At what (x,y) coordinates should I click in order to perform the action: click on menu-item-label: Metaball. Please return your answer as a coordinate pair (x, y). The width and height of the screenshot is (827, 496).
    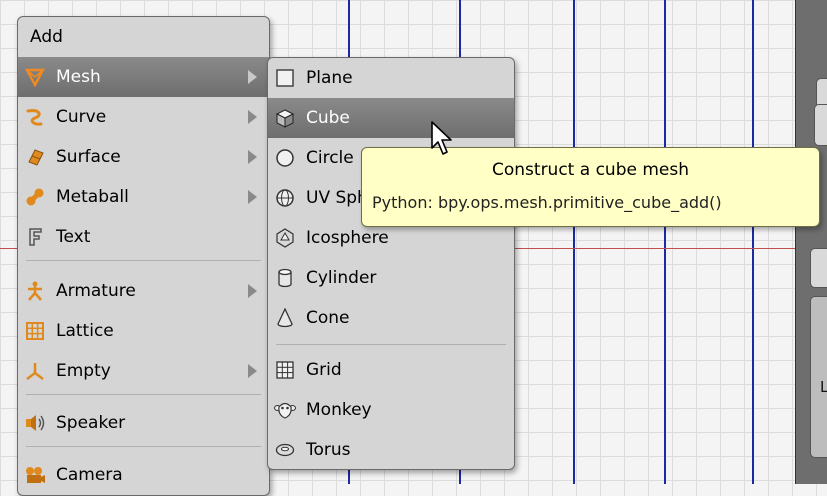
    Looking at the image, I should click on (92, 197).